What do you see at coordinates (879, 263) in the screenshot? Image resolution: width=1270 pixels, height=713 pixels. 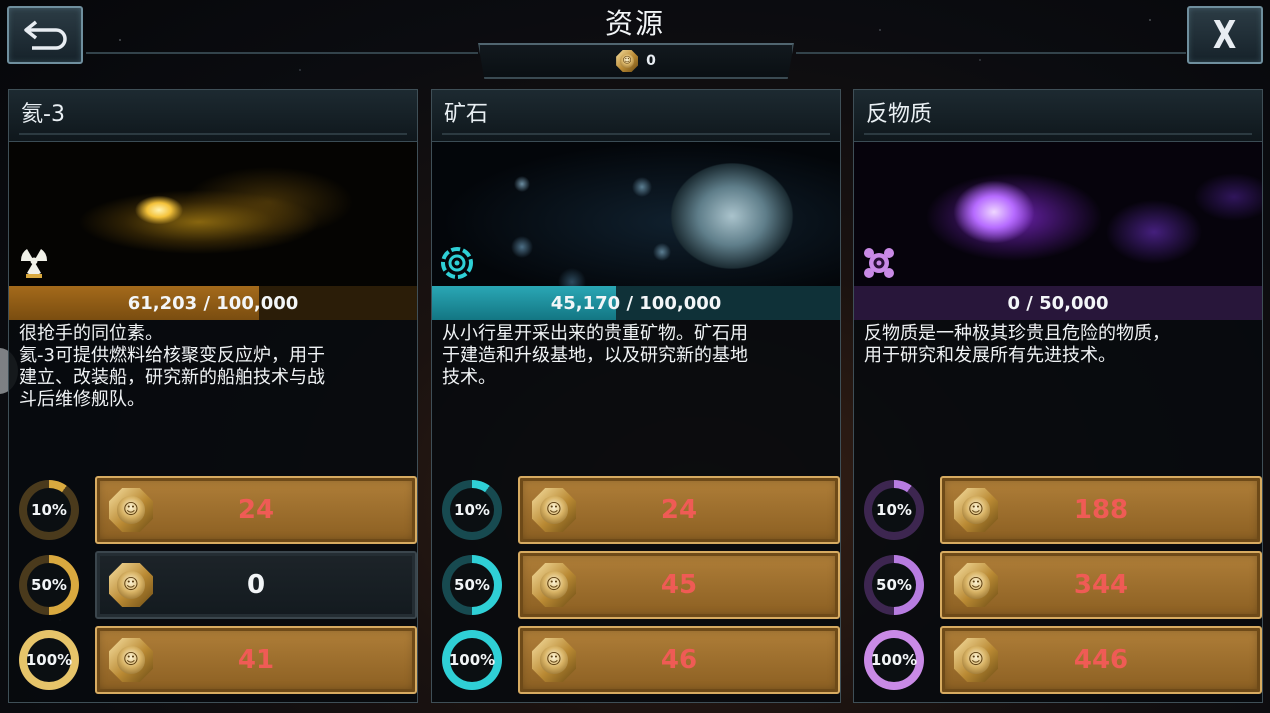 I see `antimatter-icon` at bounding box center [879, 263].